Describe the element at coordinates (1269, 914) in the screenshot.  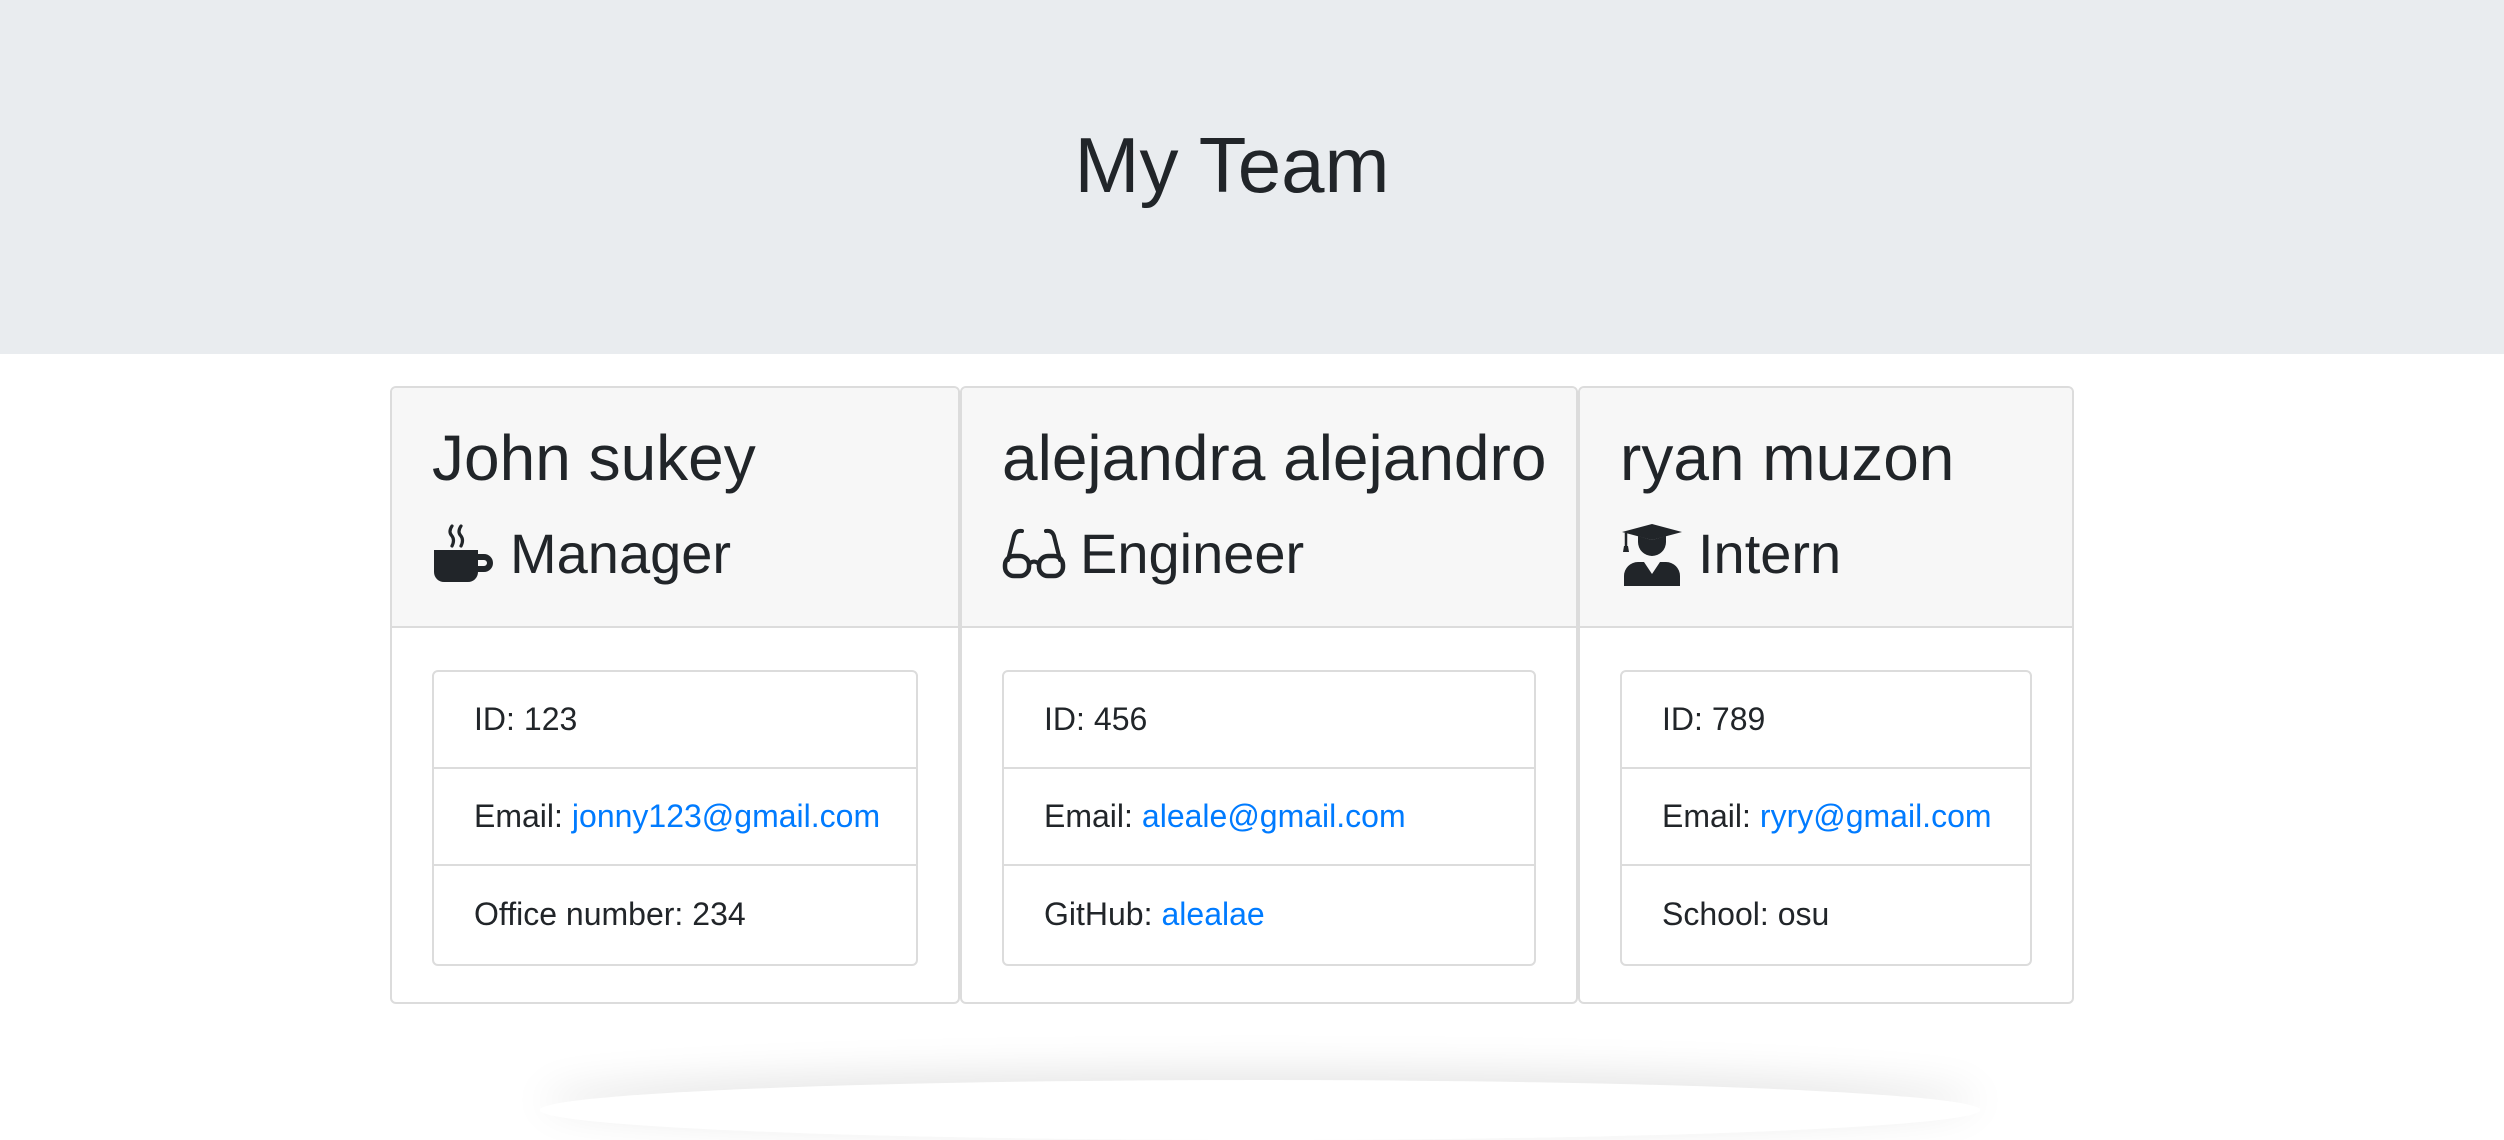
I see `list-item-github: GitHub: alealae` at that location.